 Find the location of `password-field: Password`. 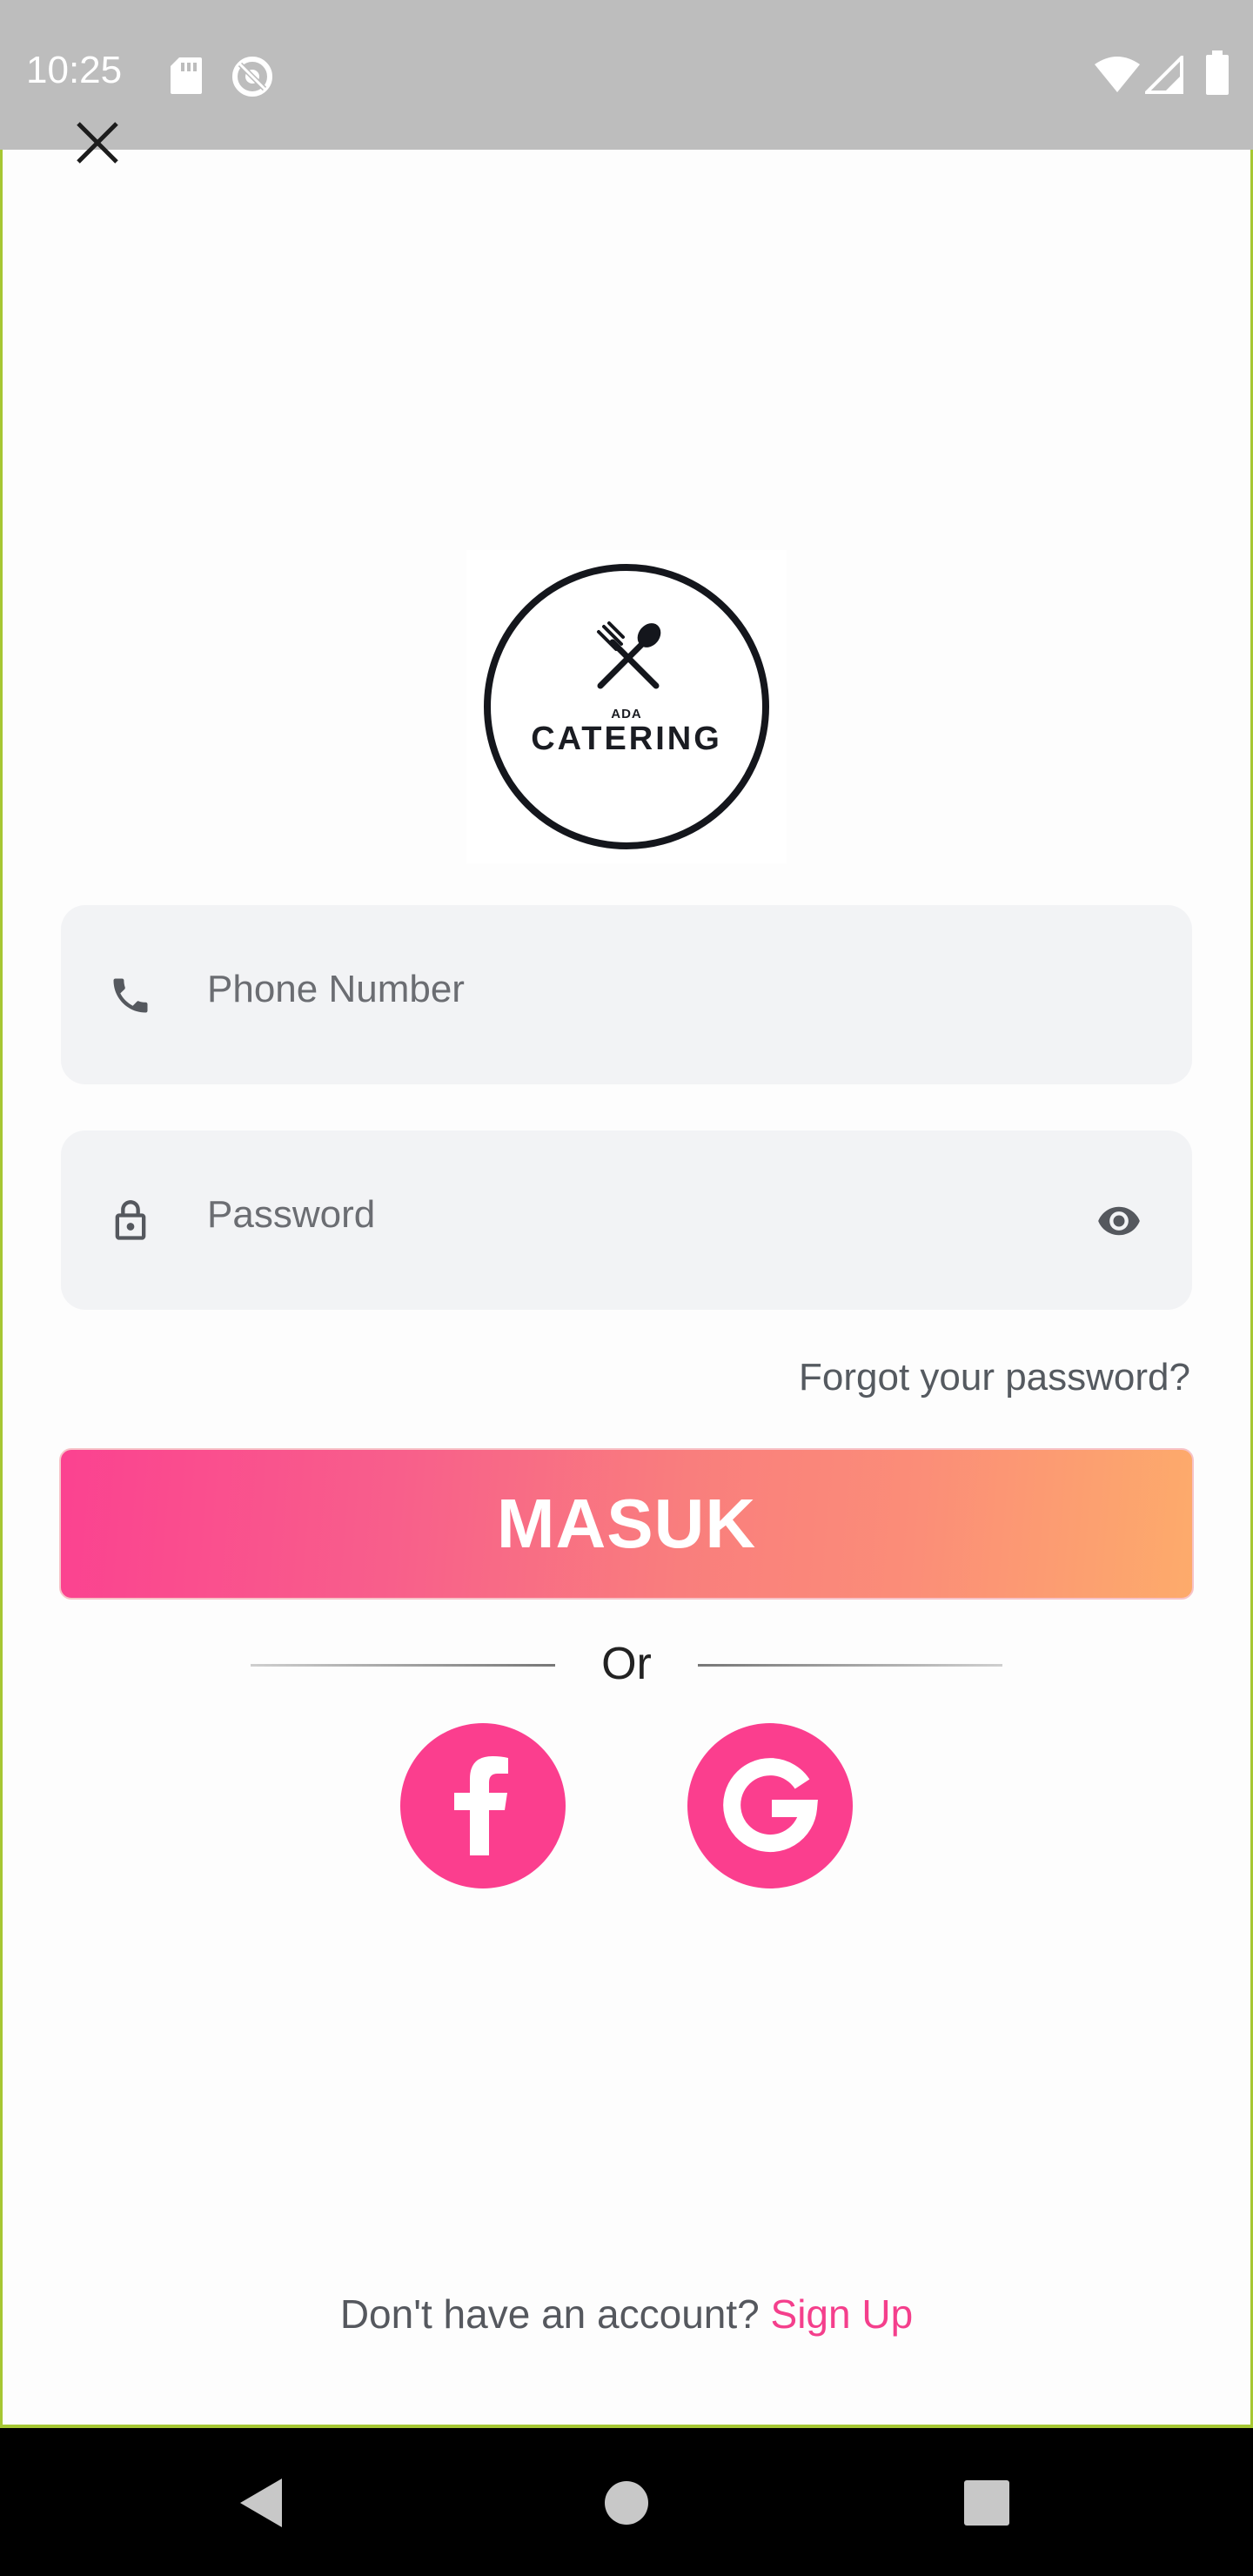

password-field: Password is located at coordinates (626, 1220).